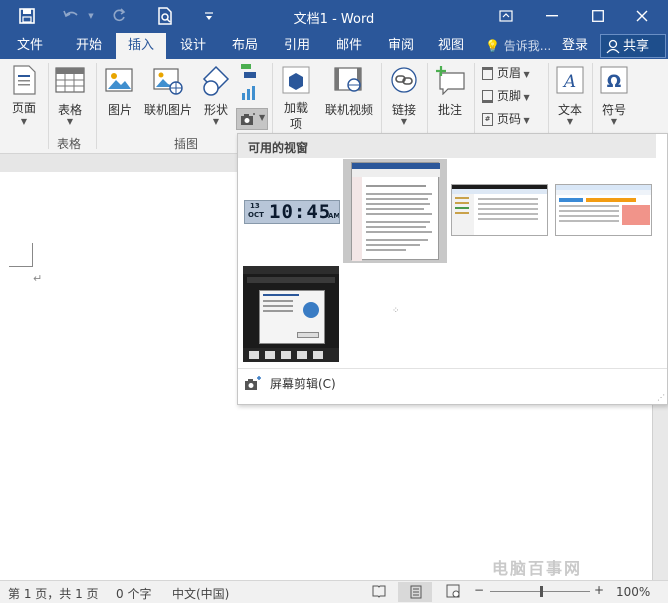 This screenshot has width=668, height=603. Describe the element at coordinates (509, 73) in the screenshot. I see `header-label: 页眉` at that location.